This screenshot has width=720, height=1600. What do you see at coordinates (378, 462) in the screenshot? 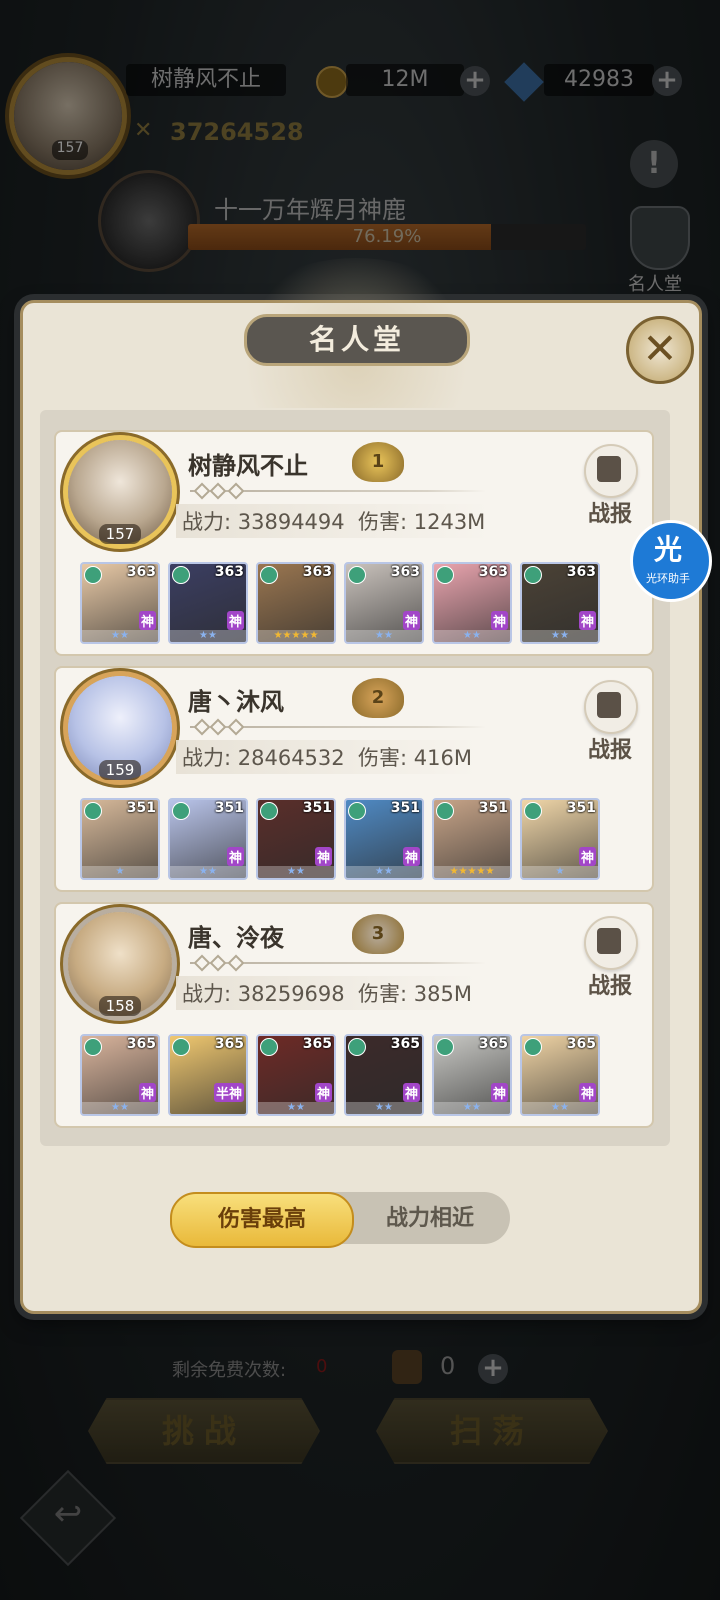
I see `rank-badge: 1` at bounding box center [378, 462].